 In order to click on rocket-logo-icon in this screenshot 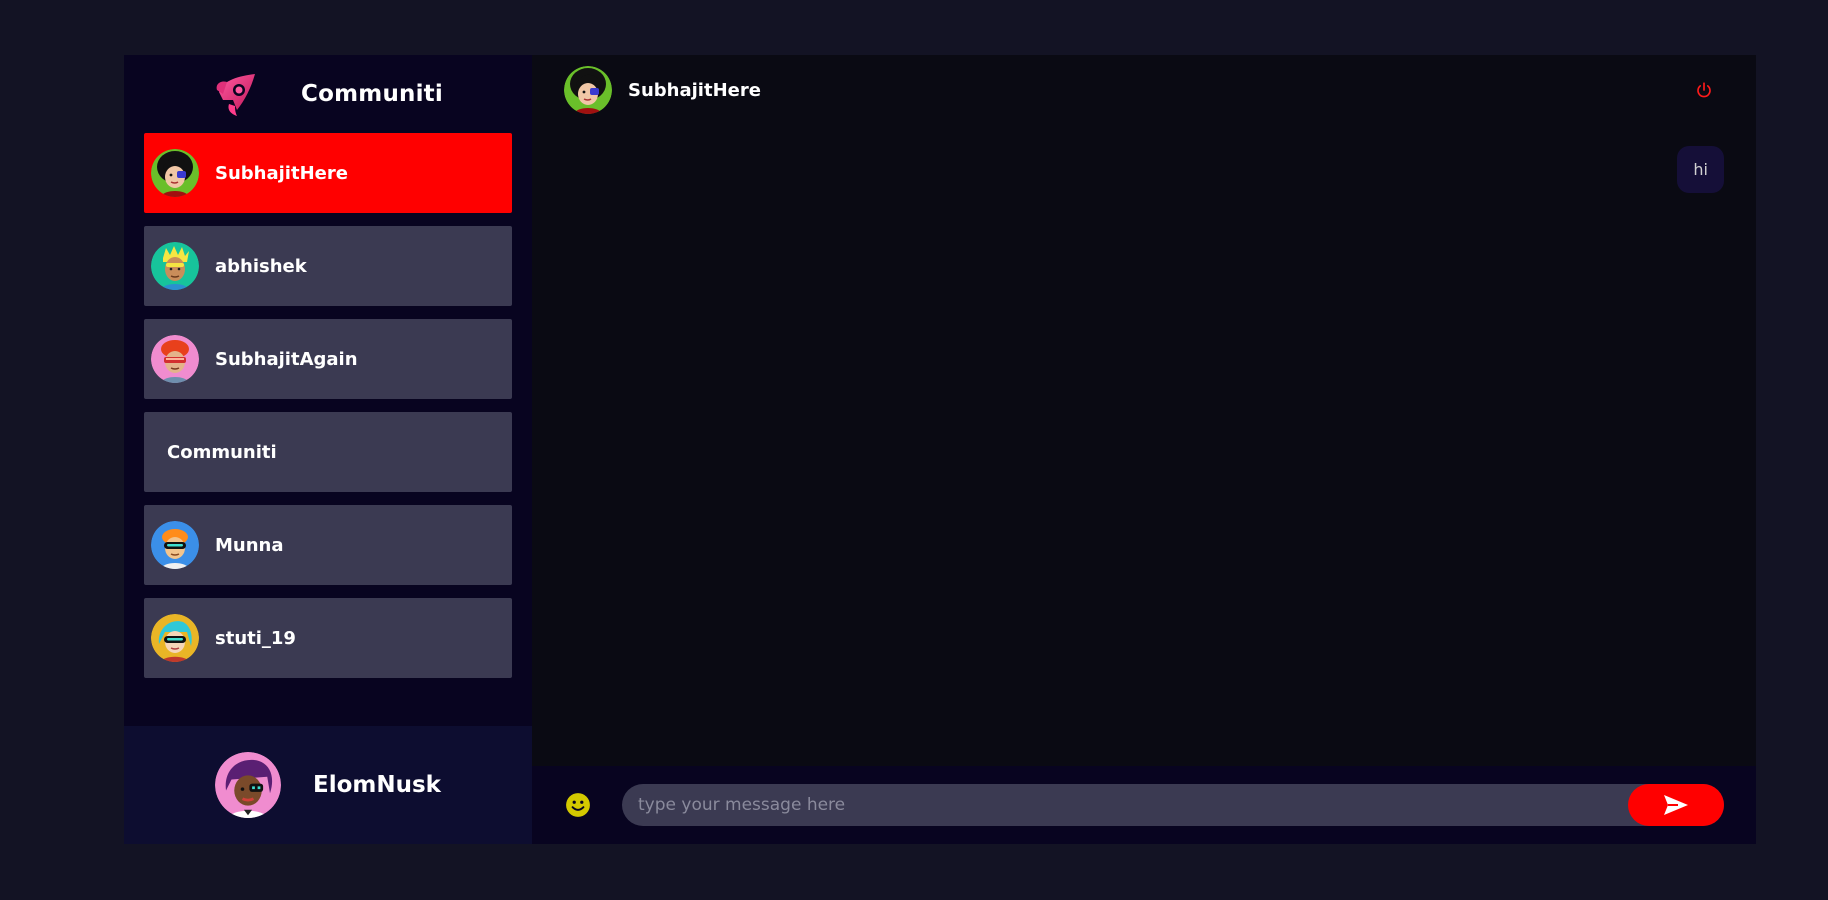, I will do `click(237, 94)`.